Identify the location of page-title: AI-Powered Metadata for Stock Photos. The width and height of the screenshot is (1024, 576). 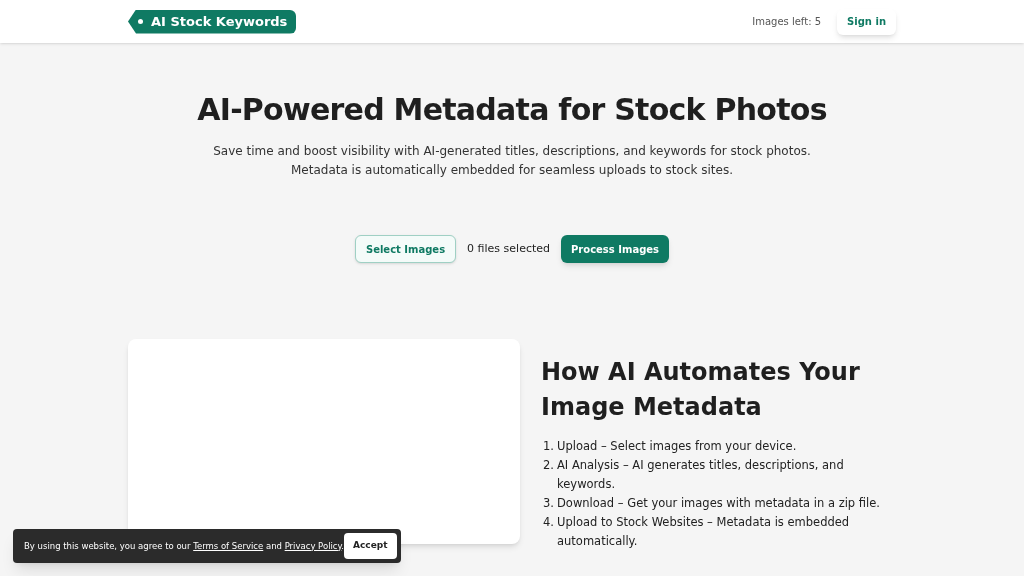
(512, 110).